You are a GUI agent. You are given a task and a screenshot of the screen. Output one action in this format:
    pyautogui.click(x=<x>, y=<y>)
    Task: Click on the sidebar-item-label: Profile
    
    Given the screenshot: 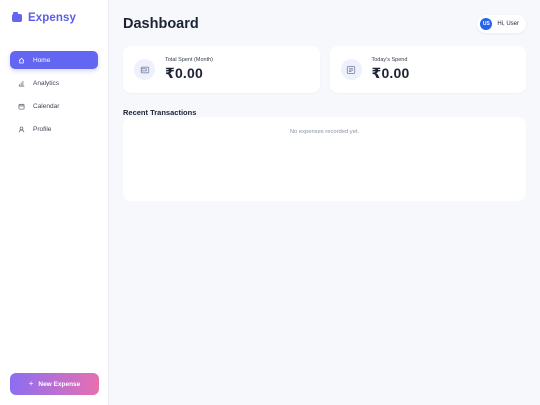 What is the action you would take?
    pyautogui.click(x=42, y=129)
    